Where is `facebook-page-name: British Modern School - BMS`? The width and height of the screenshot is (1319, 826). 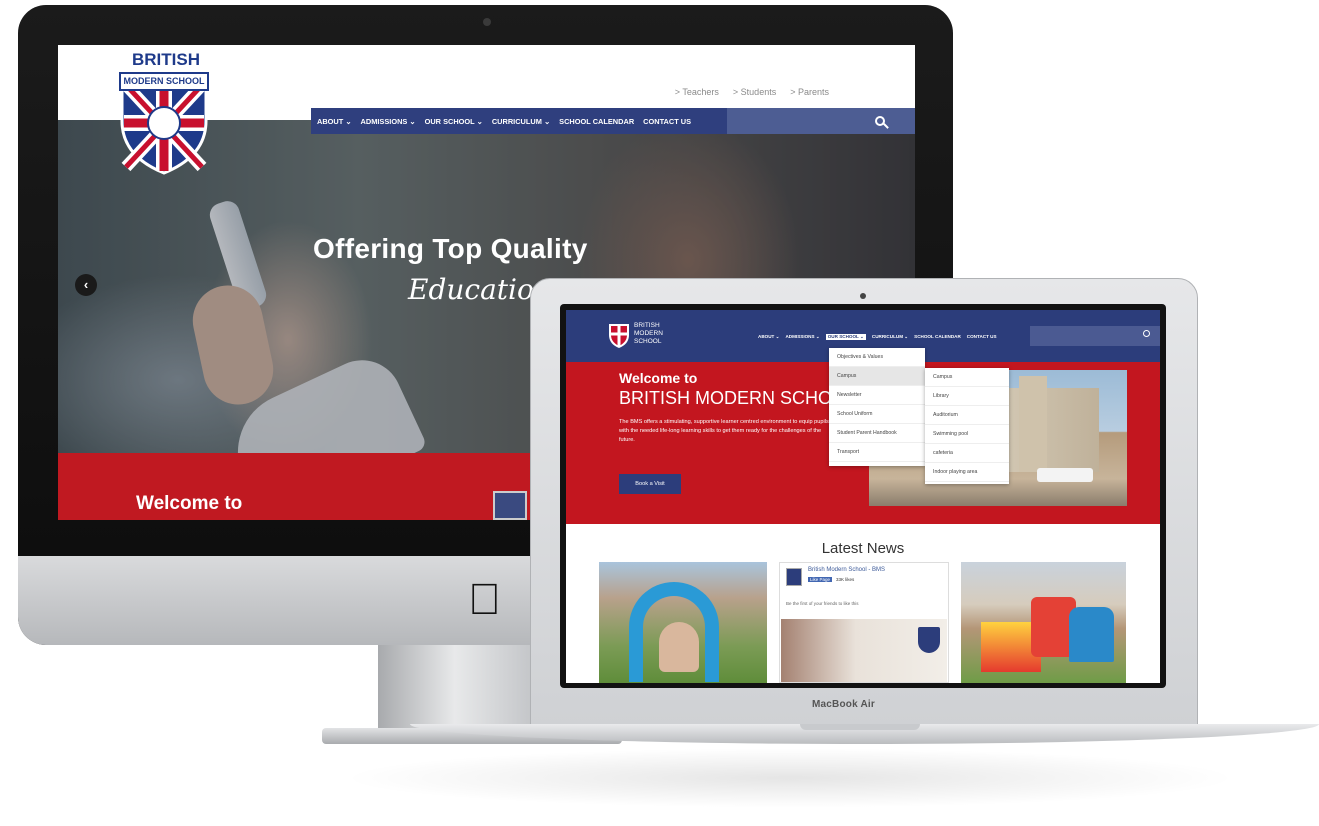
facebook-page-name: British Modern School - BMS is located at coordinates (846, 570).